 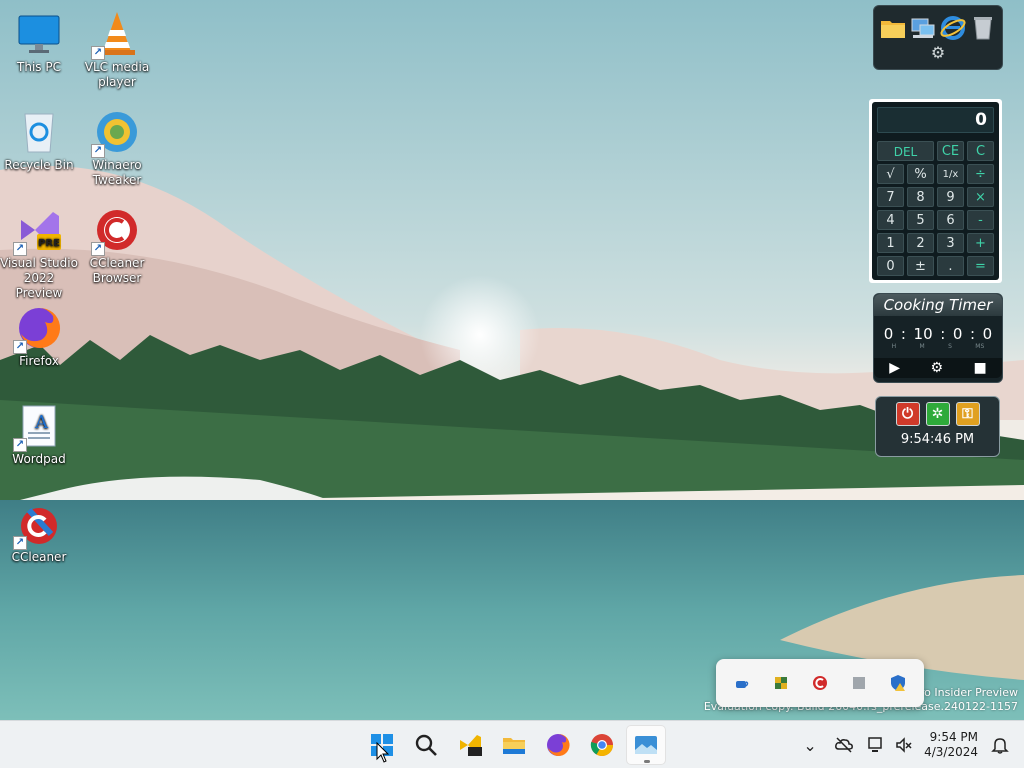 I want to click on calc-key-8: 8, so click(x=920, y=197).